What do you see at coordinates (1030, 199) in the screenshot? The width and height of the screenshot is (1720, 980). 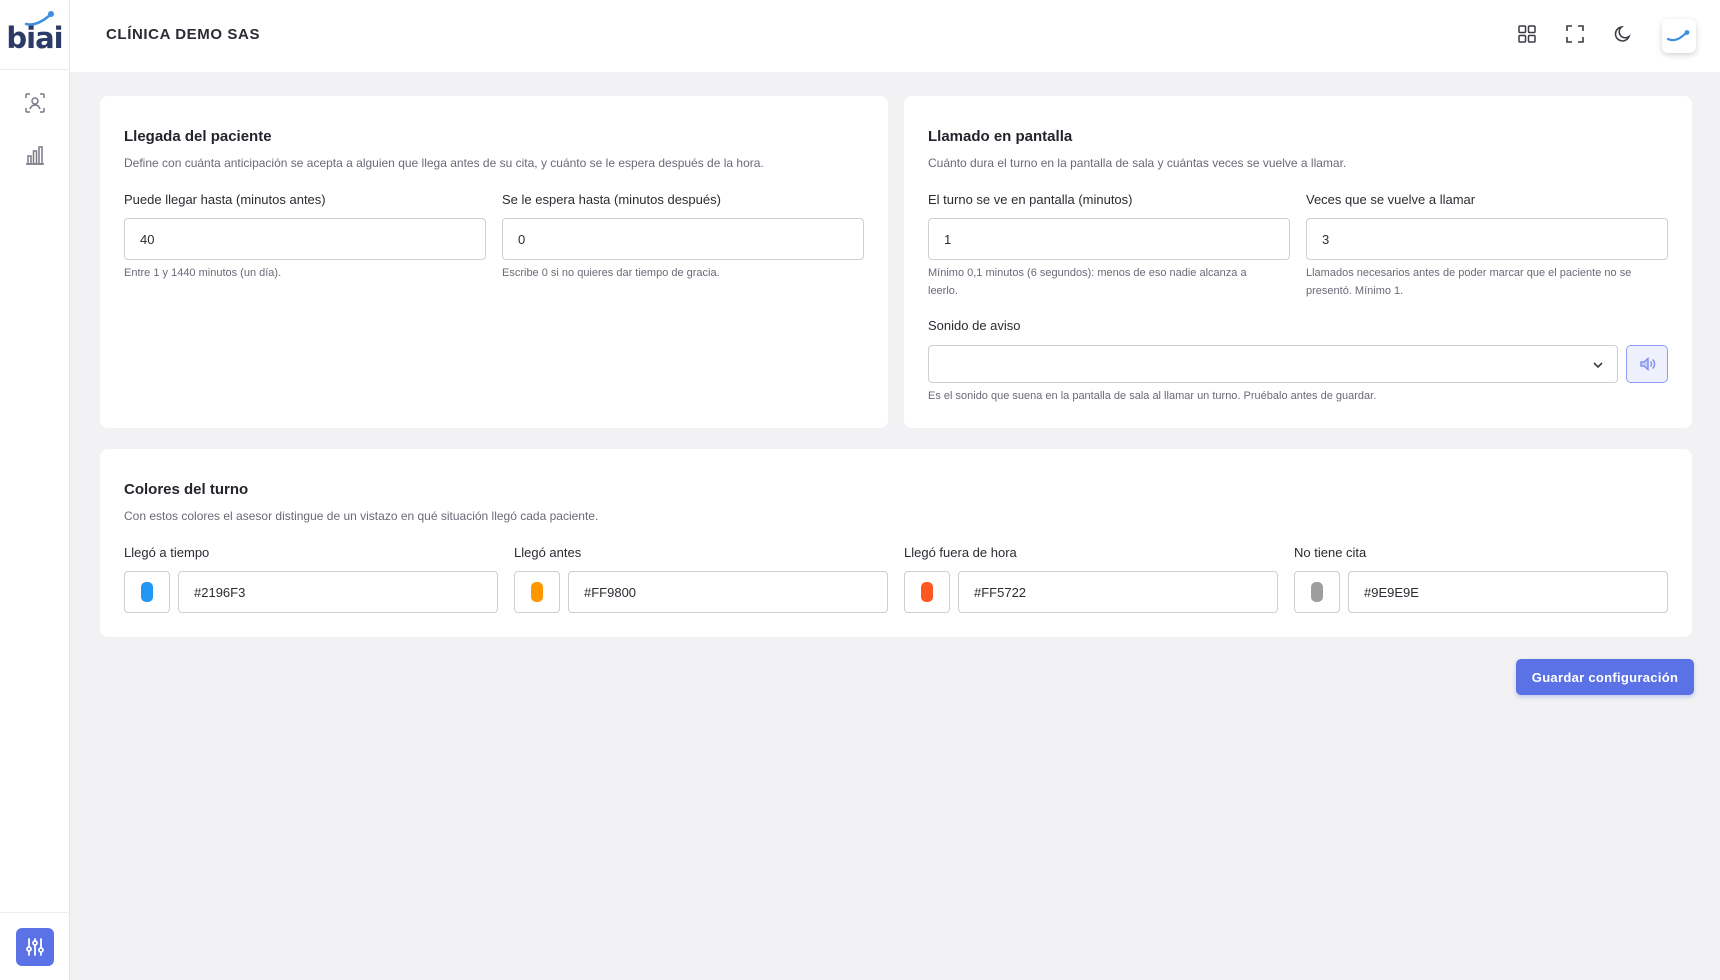 I see `screen-minutes-label: El turno se ve en pantalla (minutos)` at bounding box center [1030, 199].